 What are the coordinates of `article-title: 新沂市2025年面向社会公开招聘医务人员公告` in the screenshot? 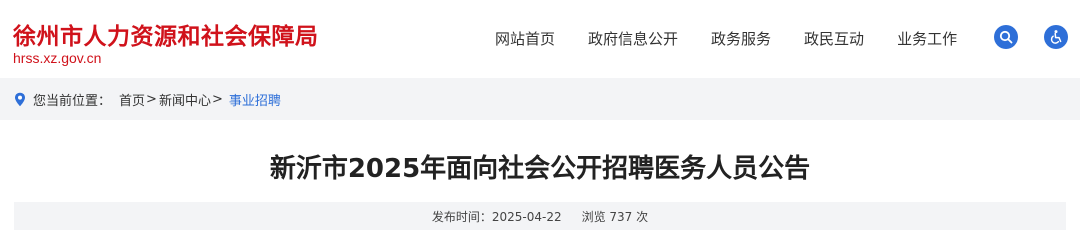 It's located at (540, 169).